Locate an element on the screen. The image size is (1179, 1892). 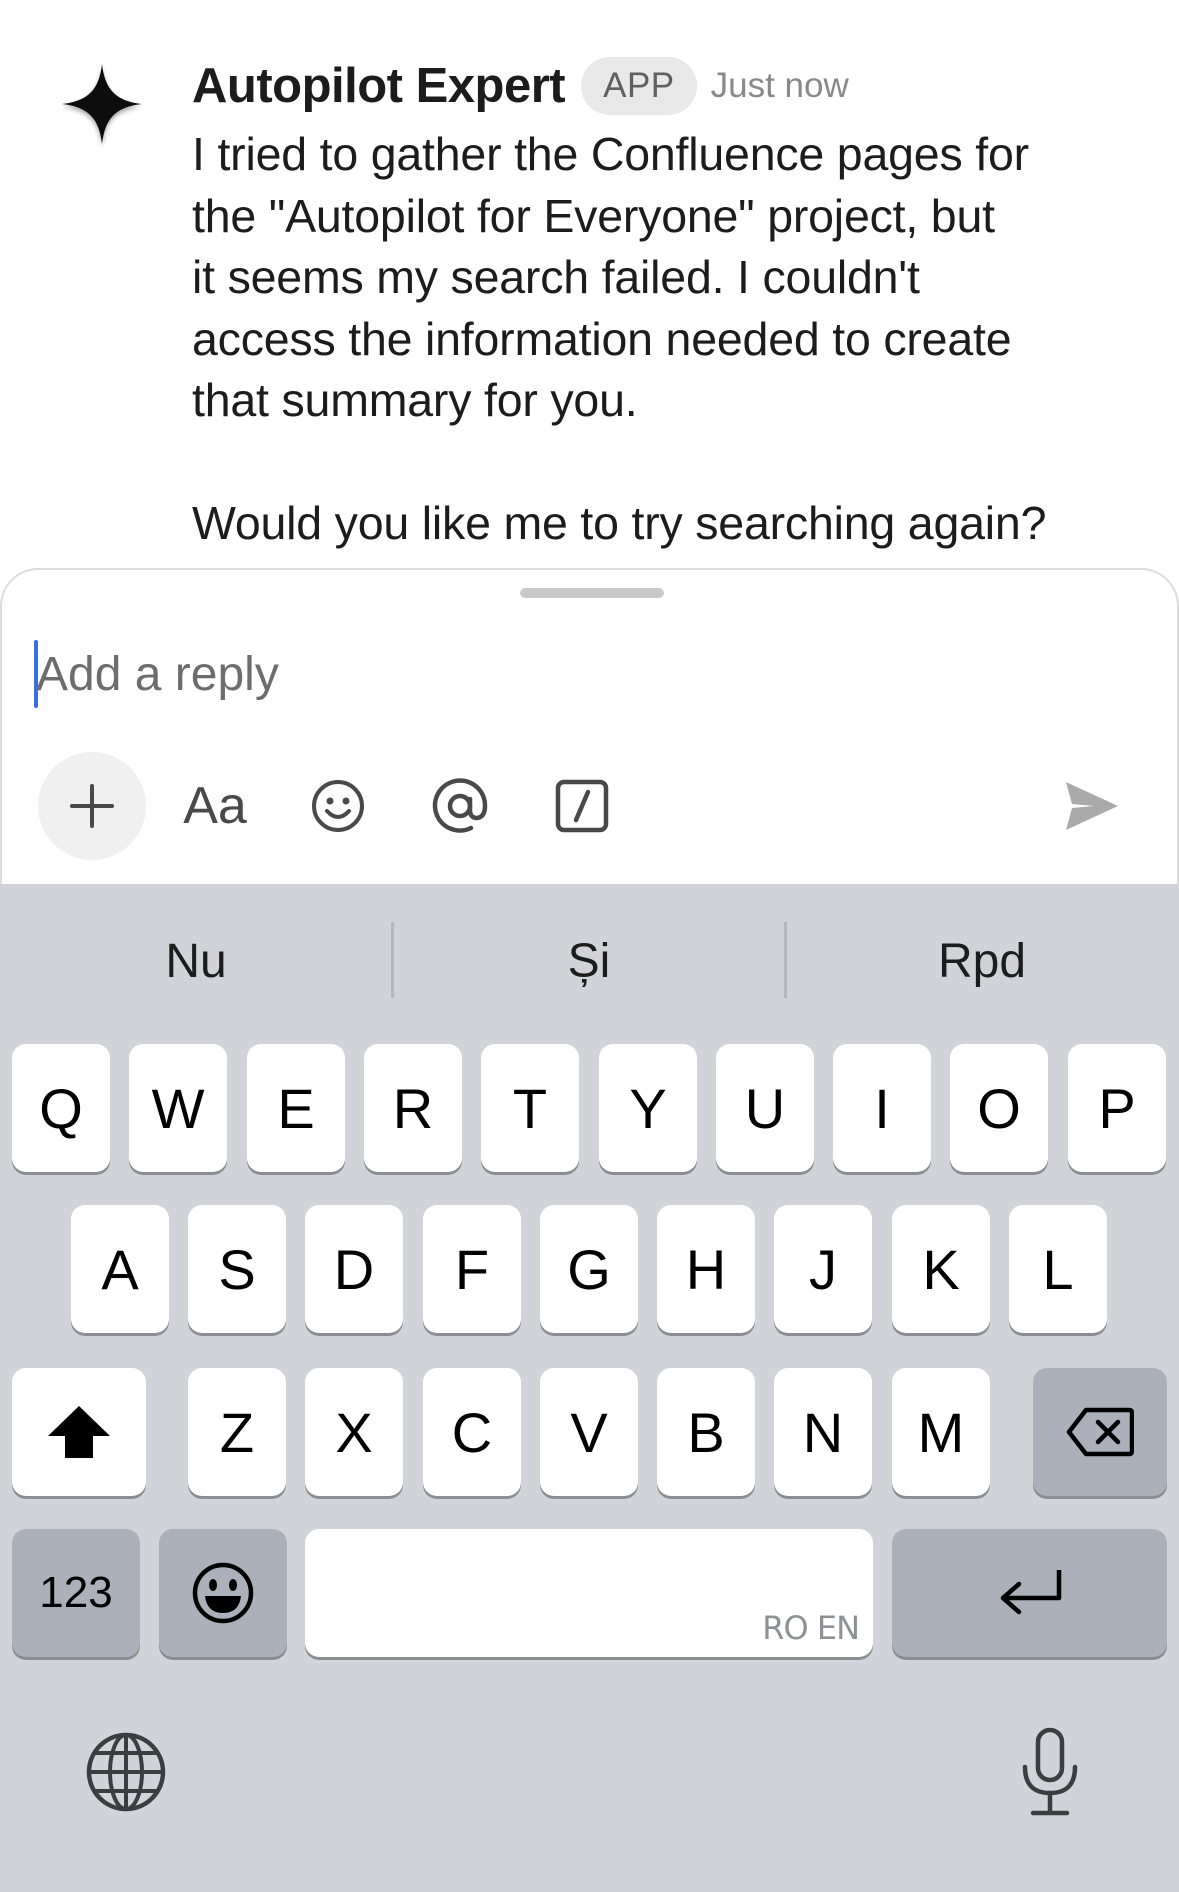
emoji-button is located at coordinates (338, 806).